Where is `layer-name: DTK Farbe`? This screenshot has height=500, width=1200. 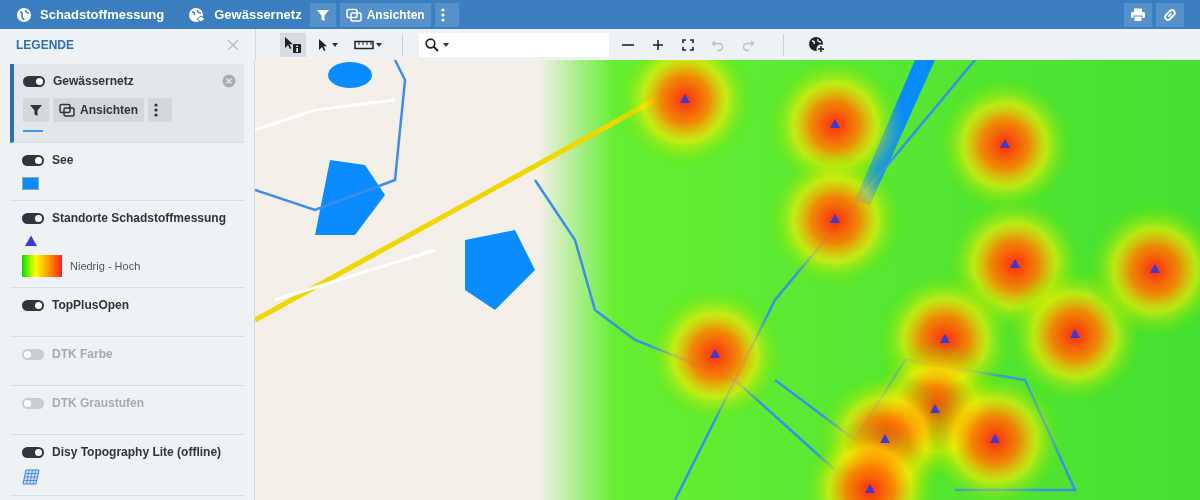 layer-name: DTK Farbe is located at coordinates (82, 354).